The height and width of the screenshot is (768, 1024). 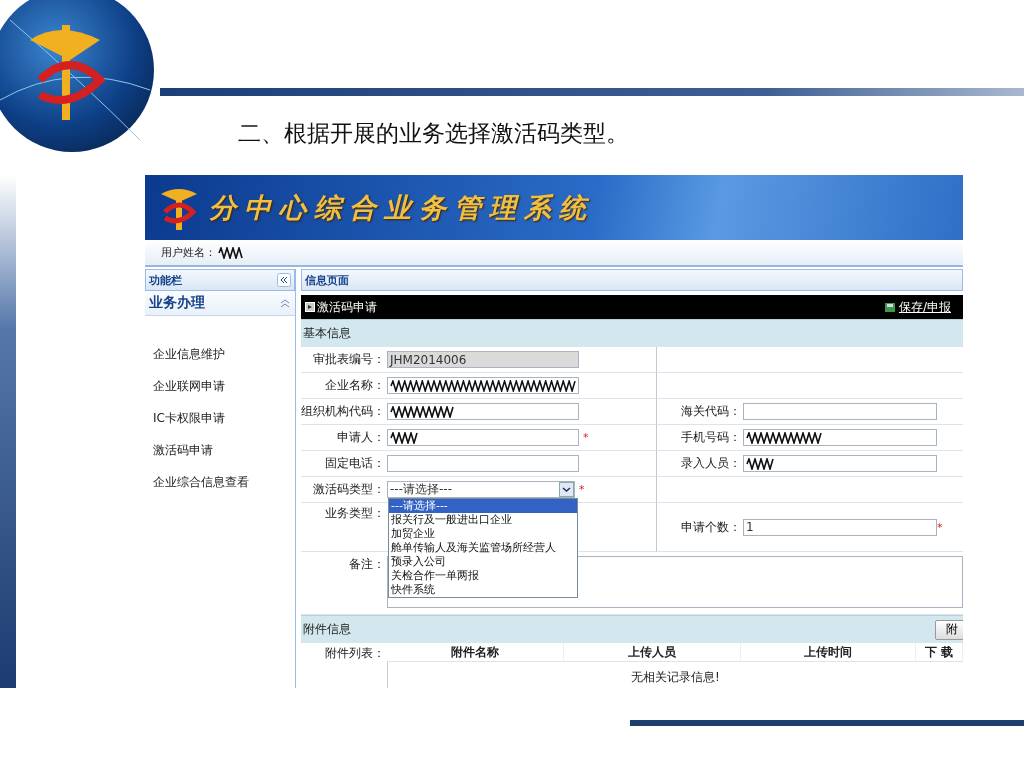 I want to click on dropdown-option: 快件系统, so click(x=483, y=590).